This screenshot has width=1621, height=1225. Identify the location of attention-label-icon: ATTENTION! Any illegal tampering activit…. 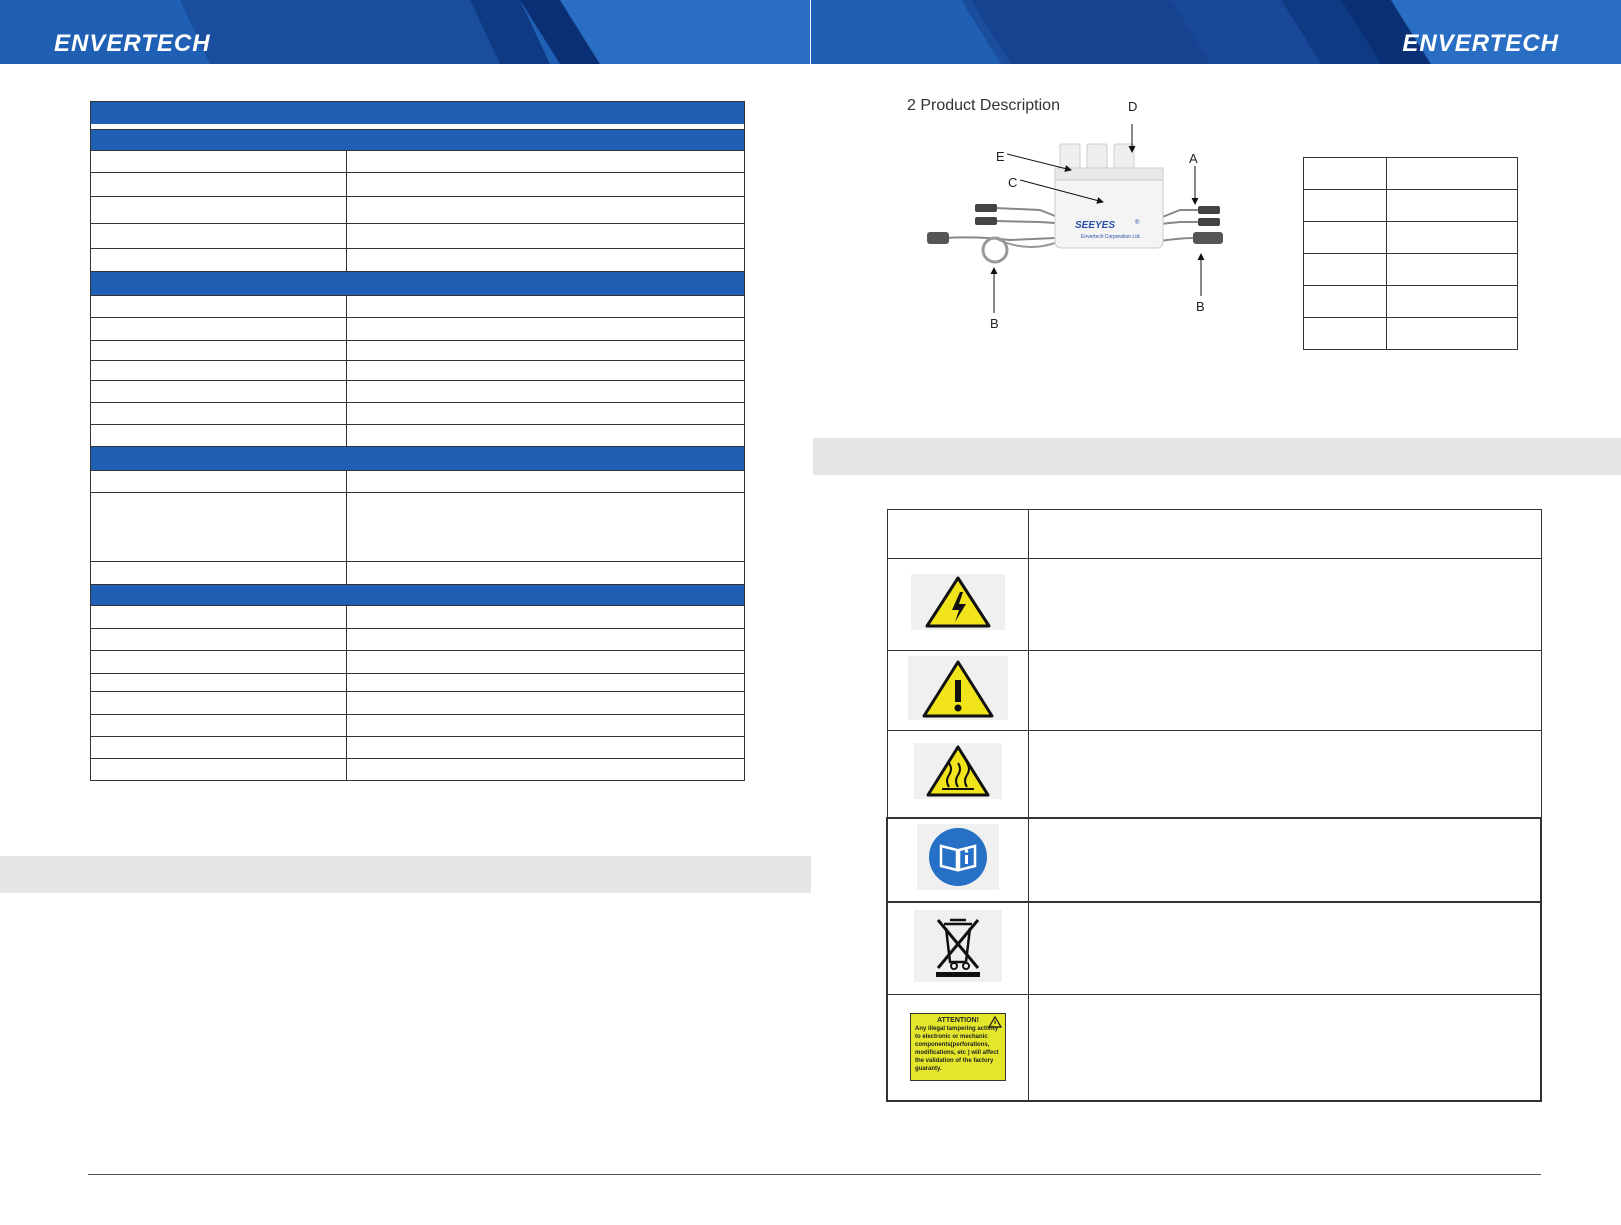
(958, 1047).